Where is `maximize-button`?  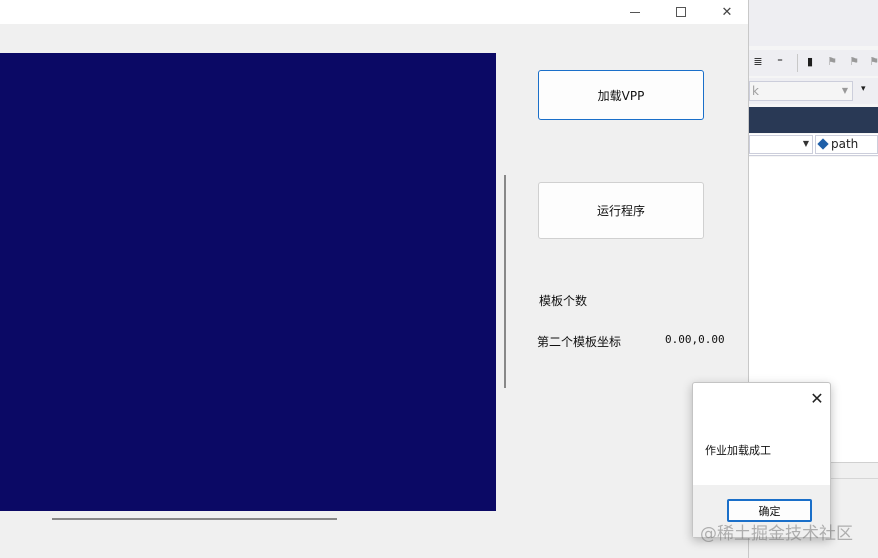
maximize-button is located at coordinates (681, 12).